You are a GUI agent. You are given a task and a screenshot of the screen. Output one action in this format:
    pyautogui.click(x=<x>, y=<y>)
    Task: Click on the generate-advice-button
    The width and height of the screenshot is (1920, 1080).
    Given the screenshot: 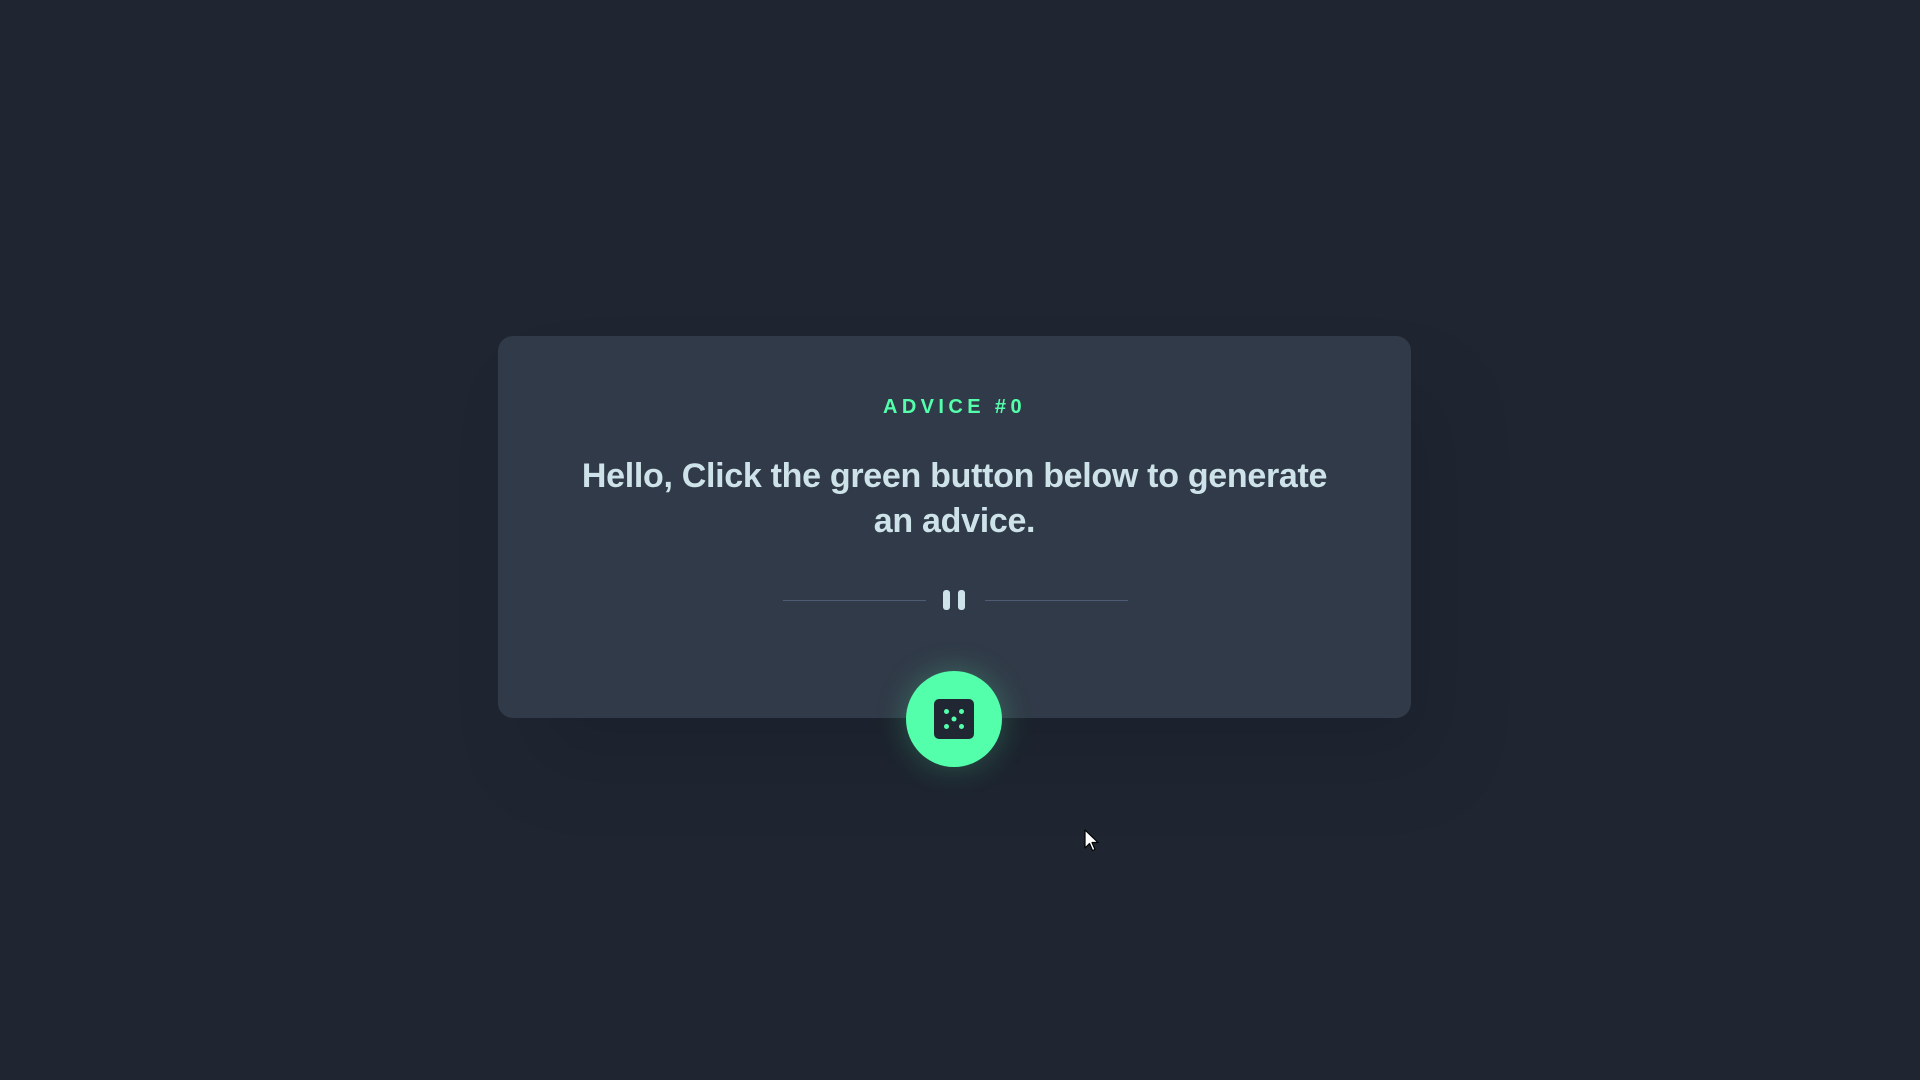 What is the action you would take?
    pyautogui.click(x=954, y=719)
    